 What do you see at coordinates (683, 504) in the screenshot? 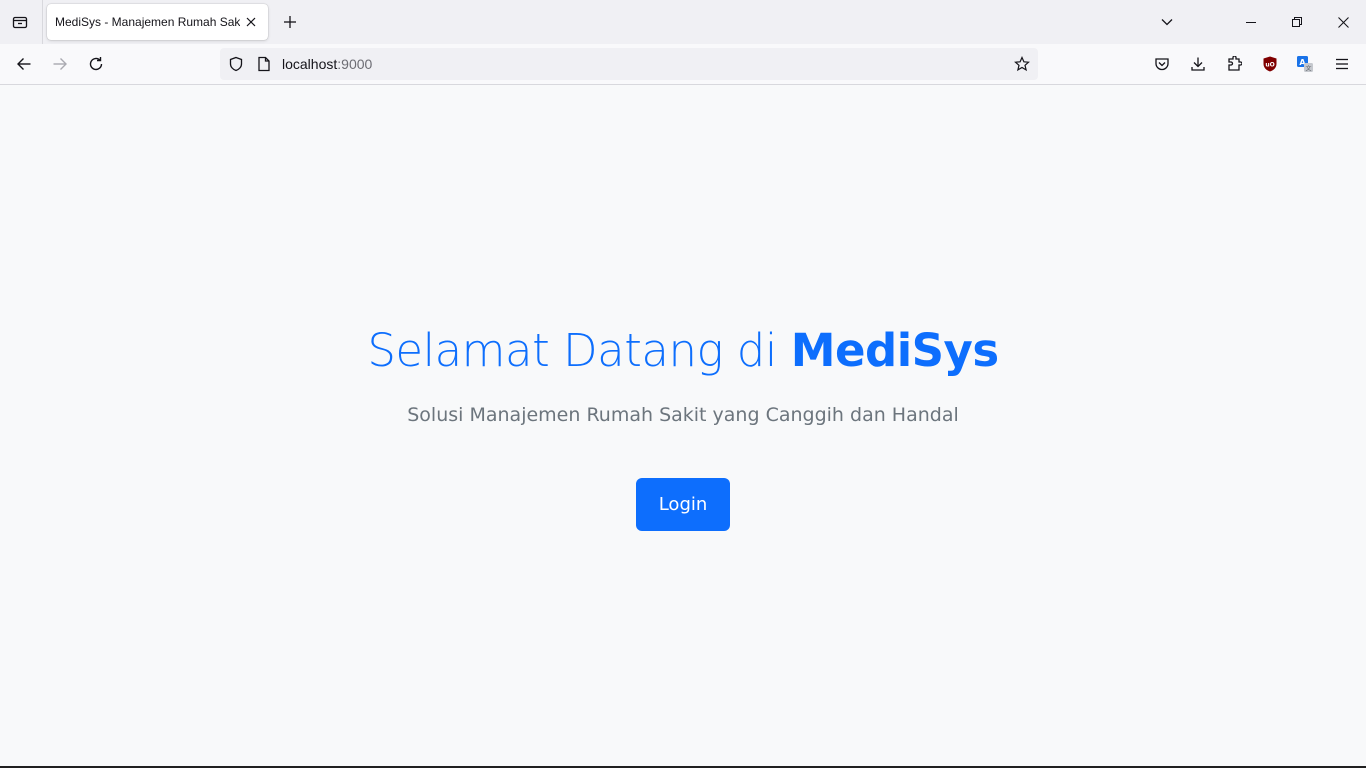
I see `login-button: Login` at bounding box center [683, 504].